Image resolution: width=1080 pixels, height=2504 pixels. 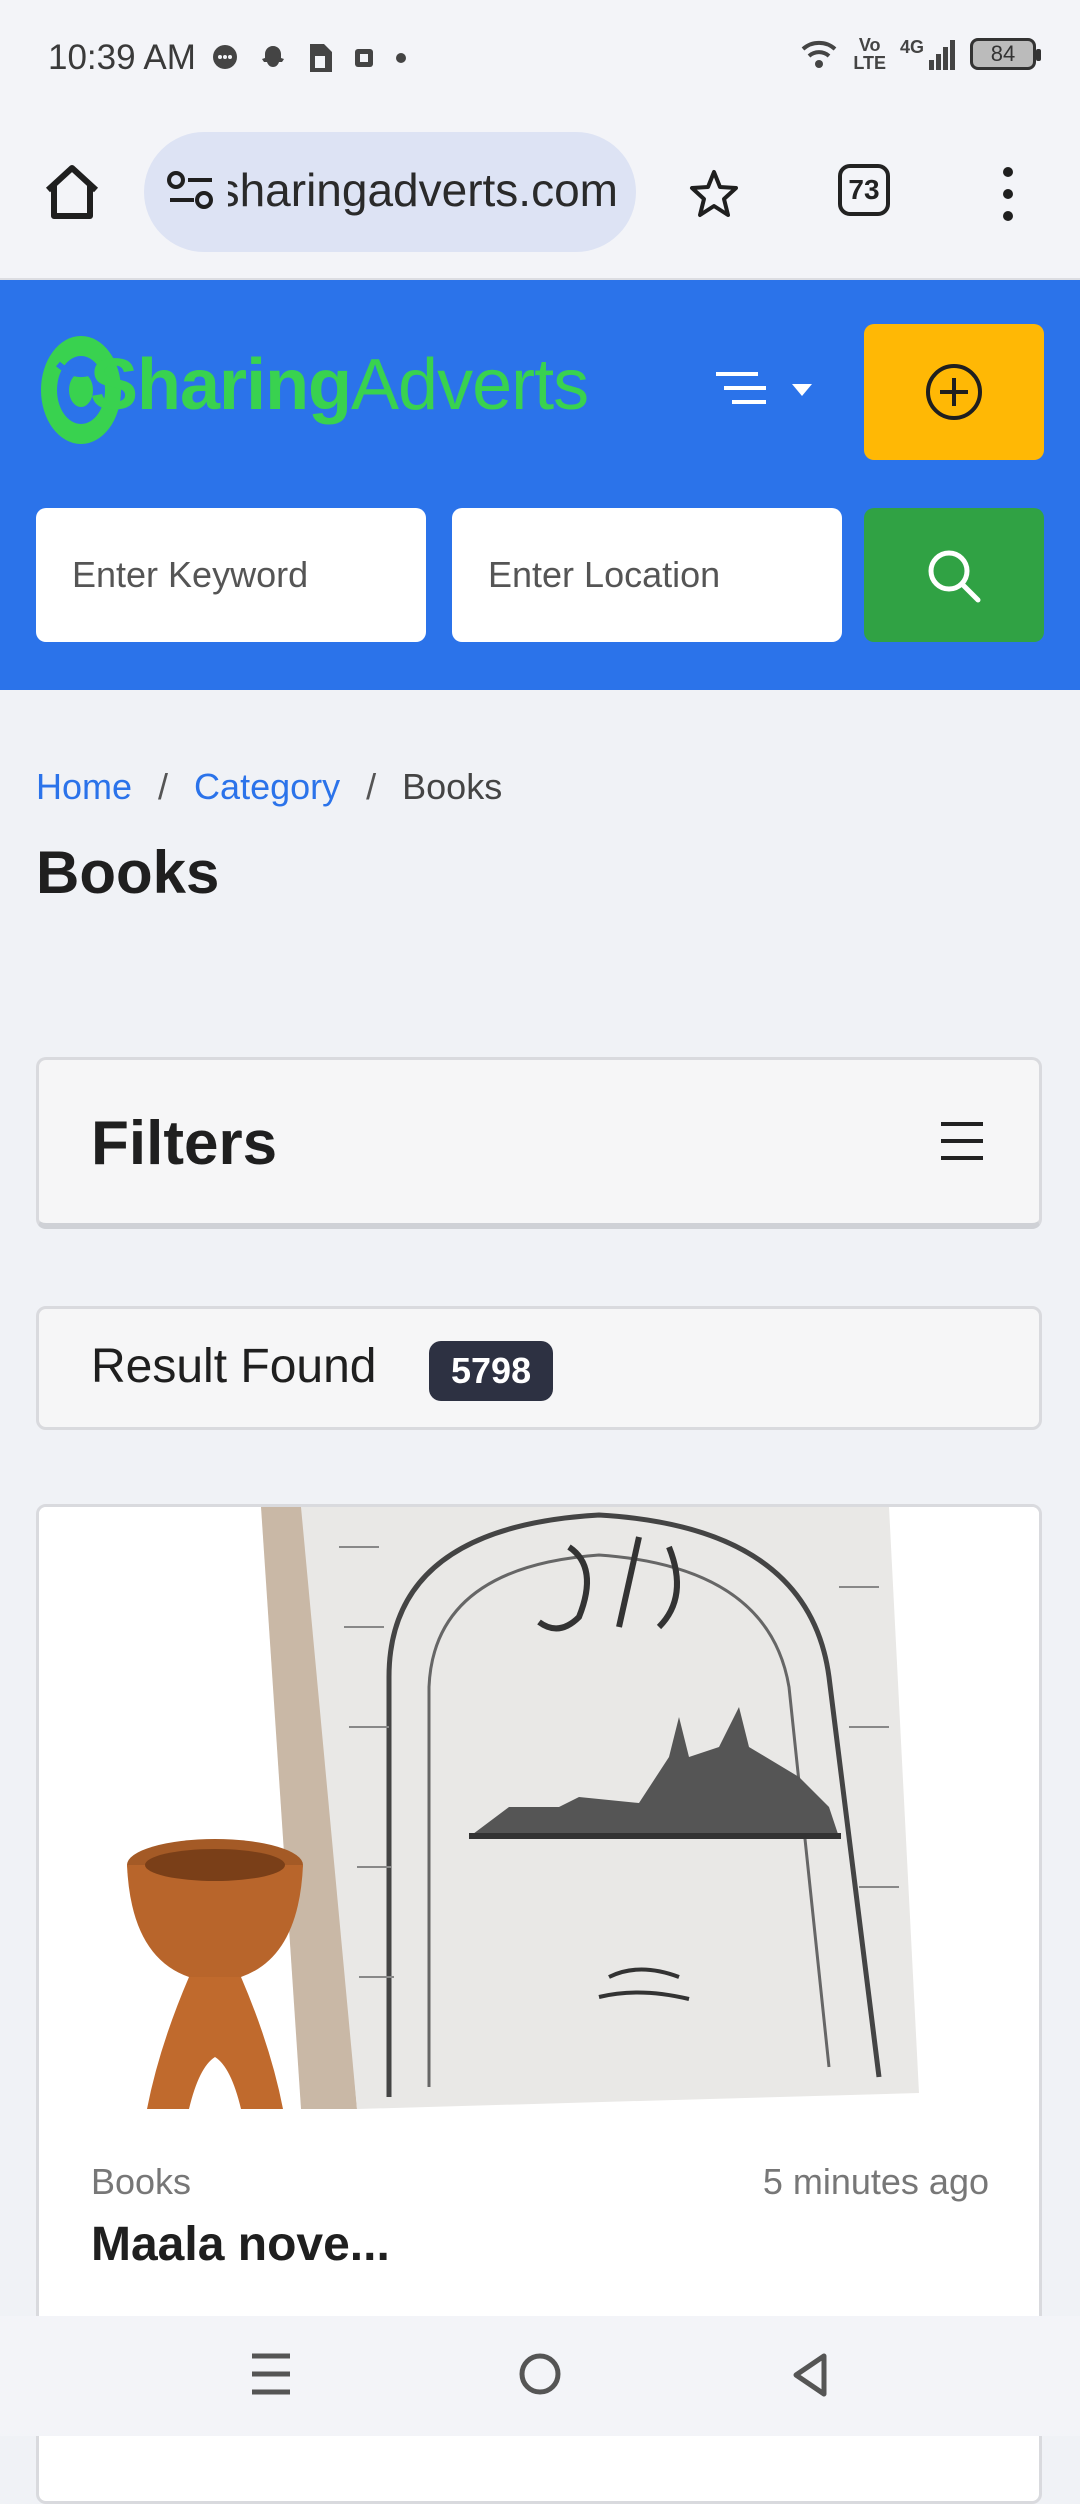 What do you see at coordinates (491, 1371) in the screenshot?
I see `result-count-badge: 5798` at bounding box center [491, 1371].